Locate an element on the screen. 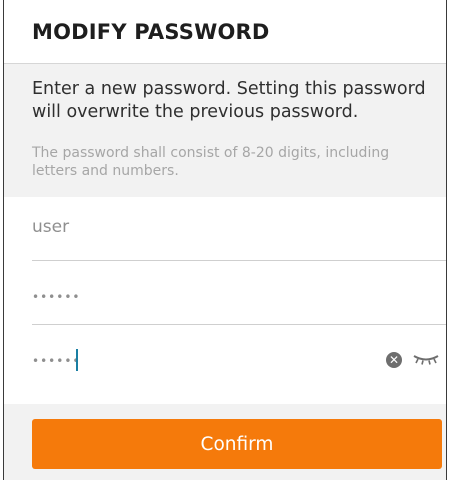  new-password-field is located at coordinates (197, 361).